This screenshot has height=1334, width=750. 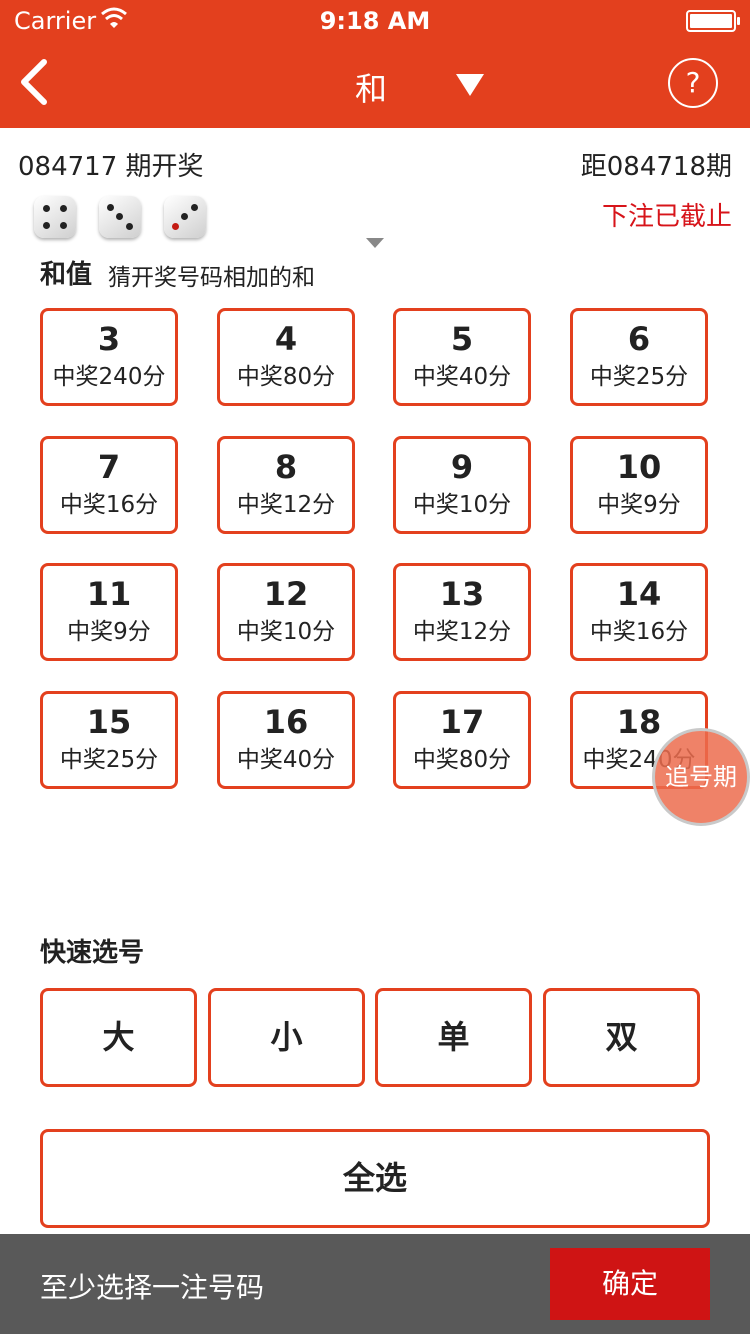 What do you see at coordinates (462, 467) in the screenshot?
I see `number-value: 9` at bounding box center [462, 467].